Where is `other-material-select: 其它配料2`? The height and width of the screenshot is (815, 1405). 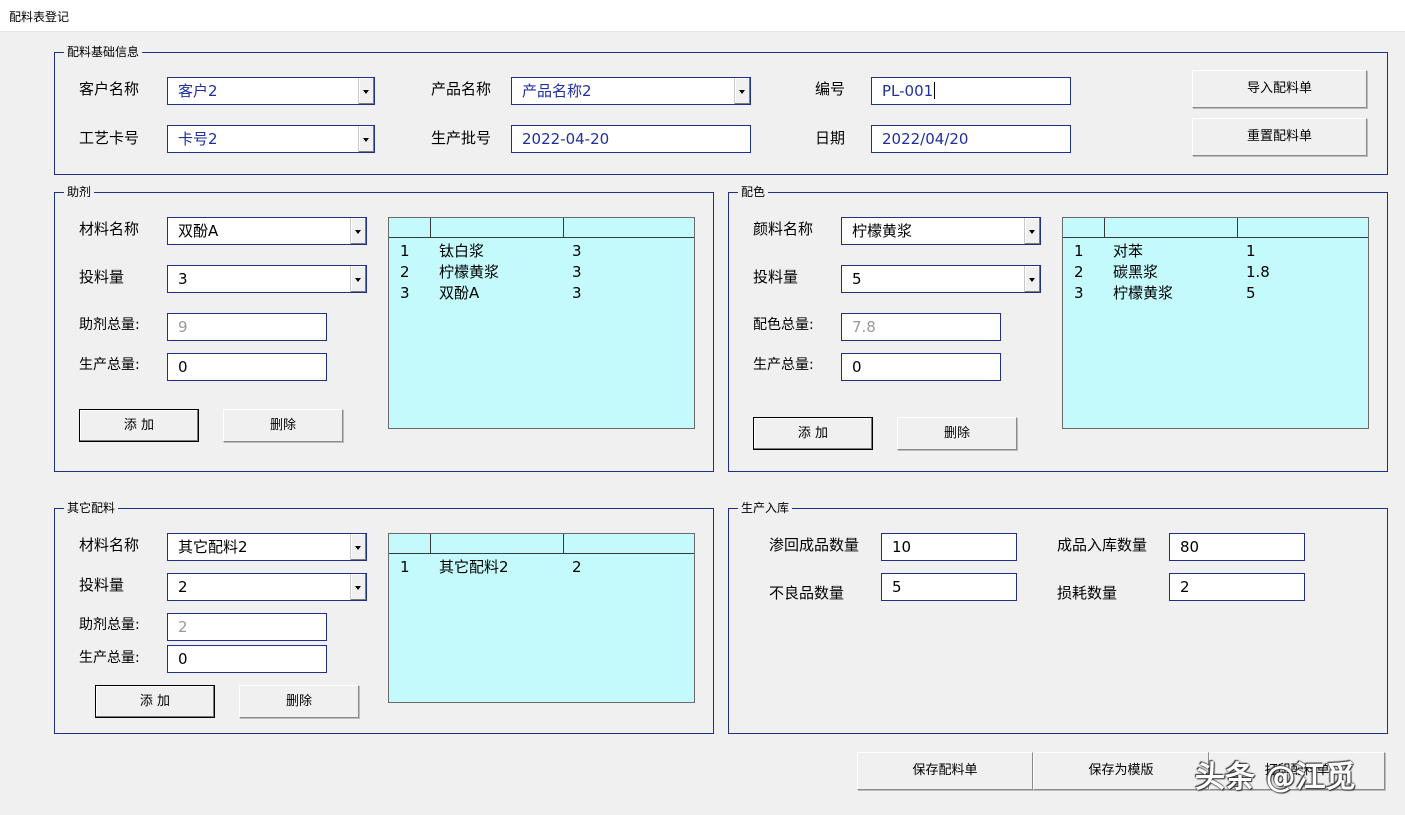
other-material-select: 其它配料2 is located at coordinates (267, 547).